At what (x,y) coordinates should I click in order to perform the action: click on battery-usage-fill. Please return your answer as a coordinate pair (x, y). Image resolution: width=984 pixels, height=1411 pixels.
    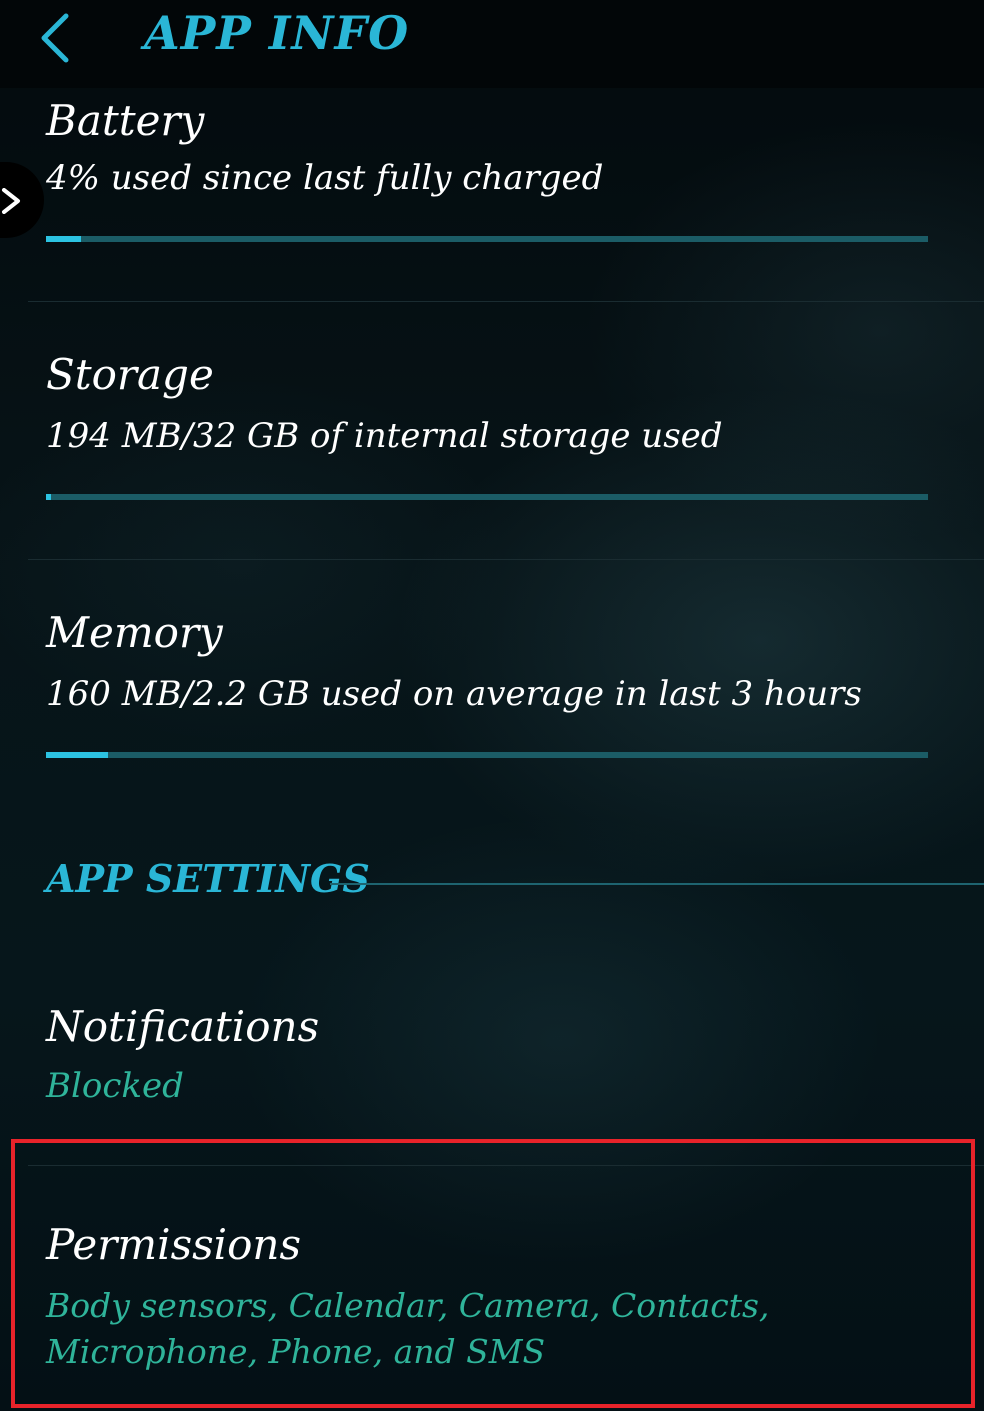
    Looking at the image, I should click on (64, 239).